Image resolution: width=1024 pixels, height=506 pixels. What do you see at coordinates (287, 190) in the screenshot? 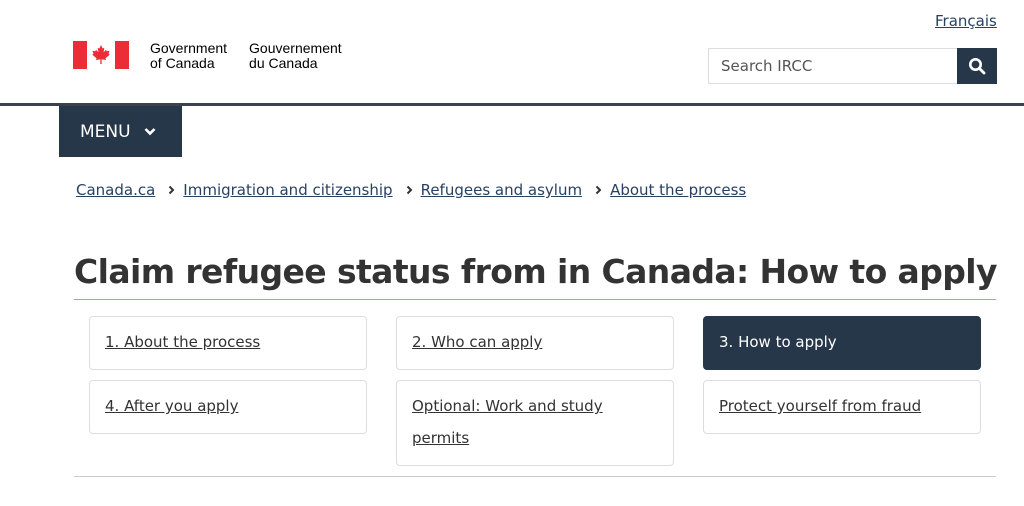
I see `breadcrumb-link-immigration: Immigration and citizenship` at bounding box center [287, 190].